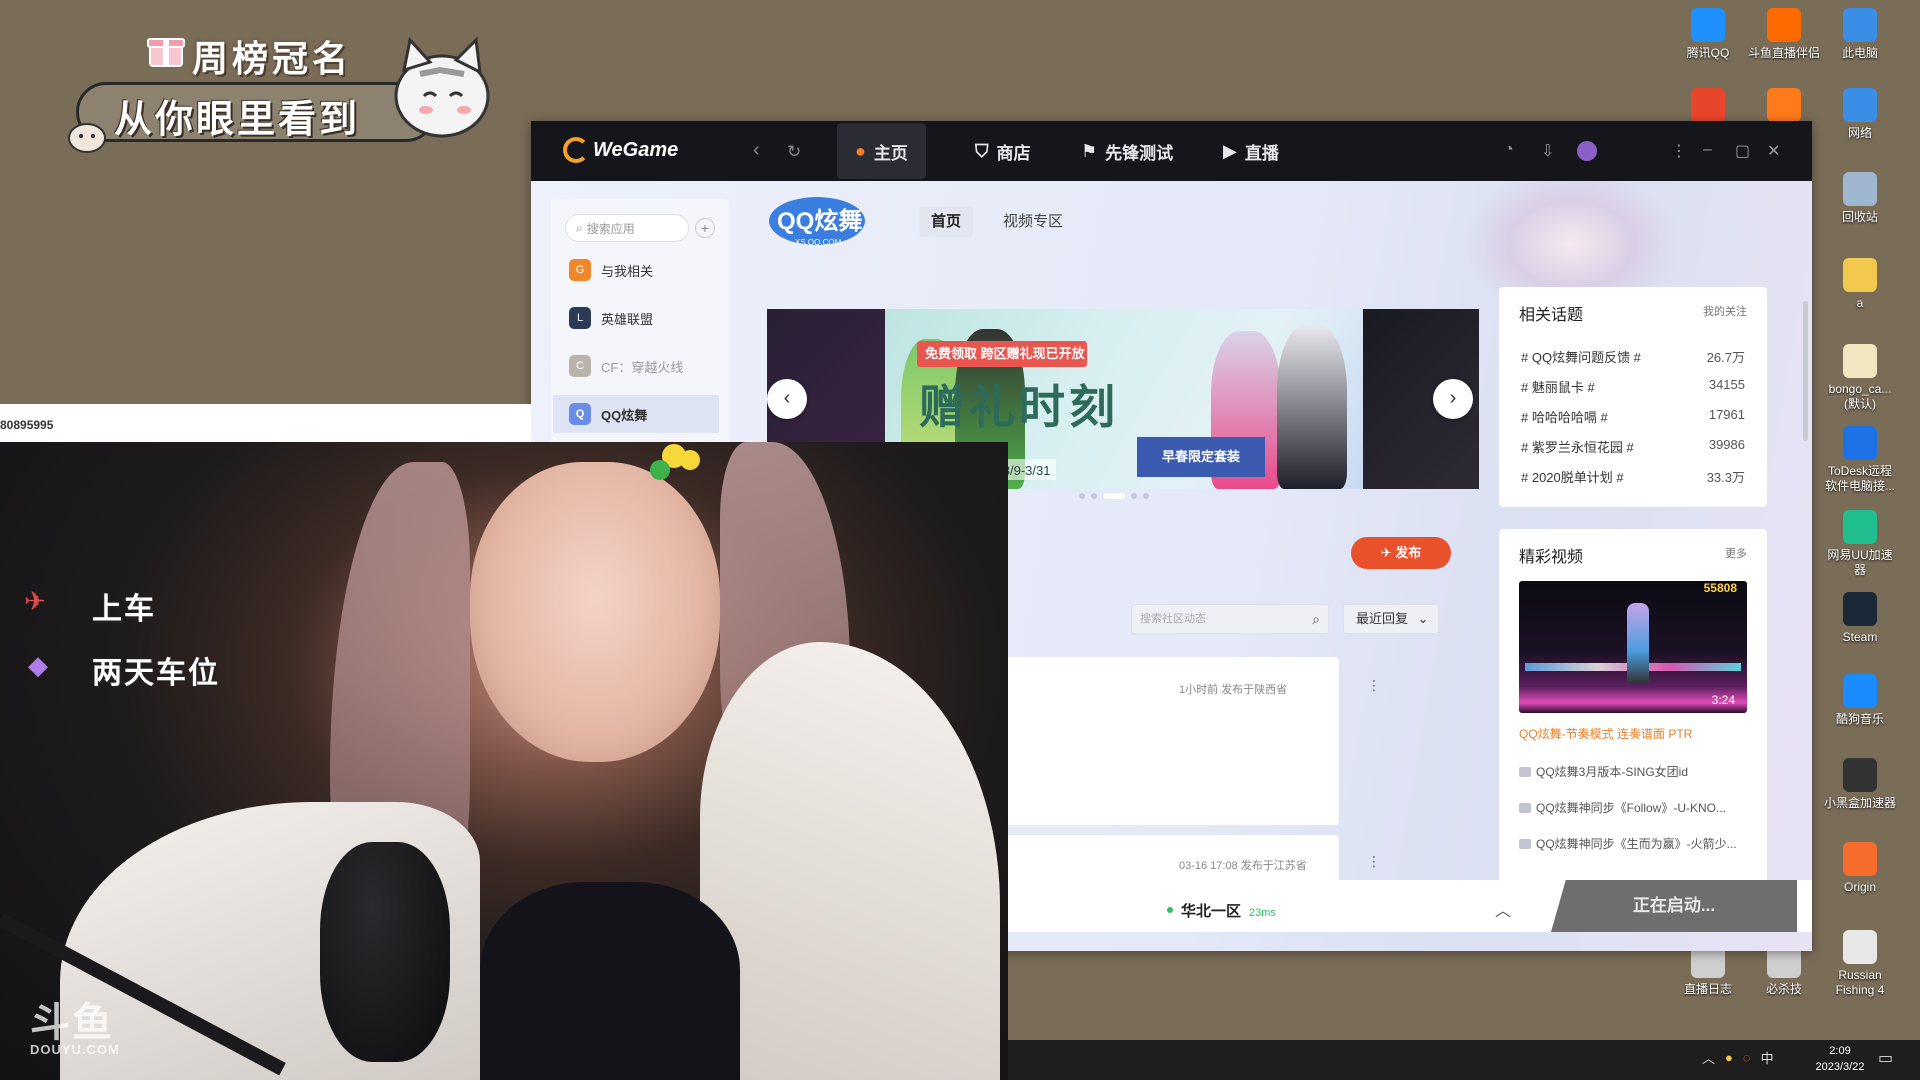  Describe the element at coordinates (124, 609) in the screenshot. I see `caption-line-1: 上车` at that location.